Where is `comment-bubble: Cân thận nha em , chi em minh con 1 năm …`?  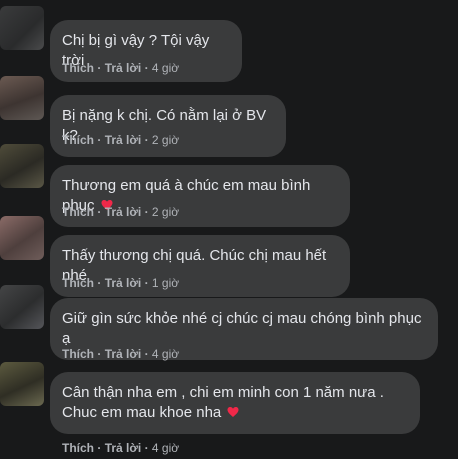
comment-bubble: Cân thận nha em , chi em minh con 1 năm … is located at coordinates (235, 403).